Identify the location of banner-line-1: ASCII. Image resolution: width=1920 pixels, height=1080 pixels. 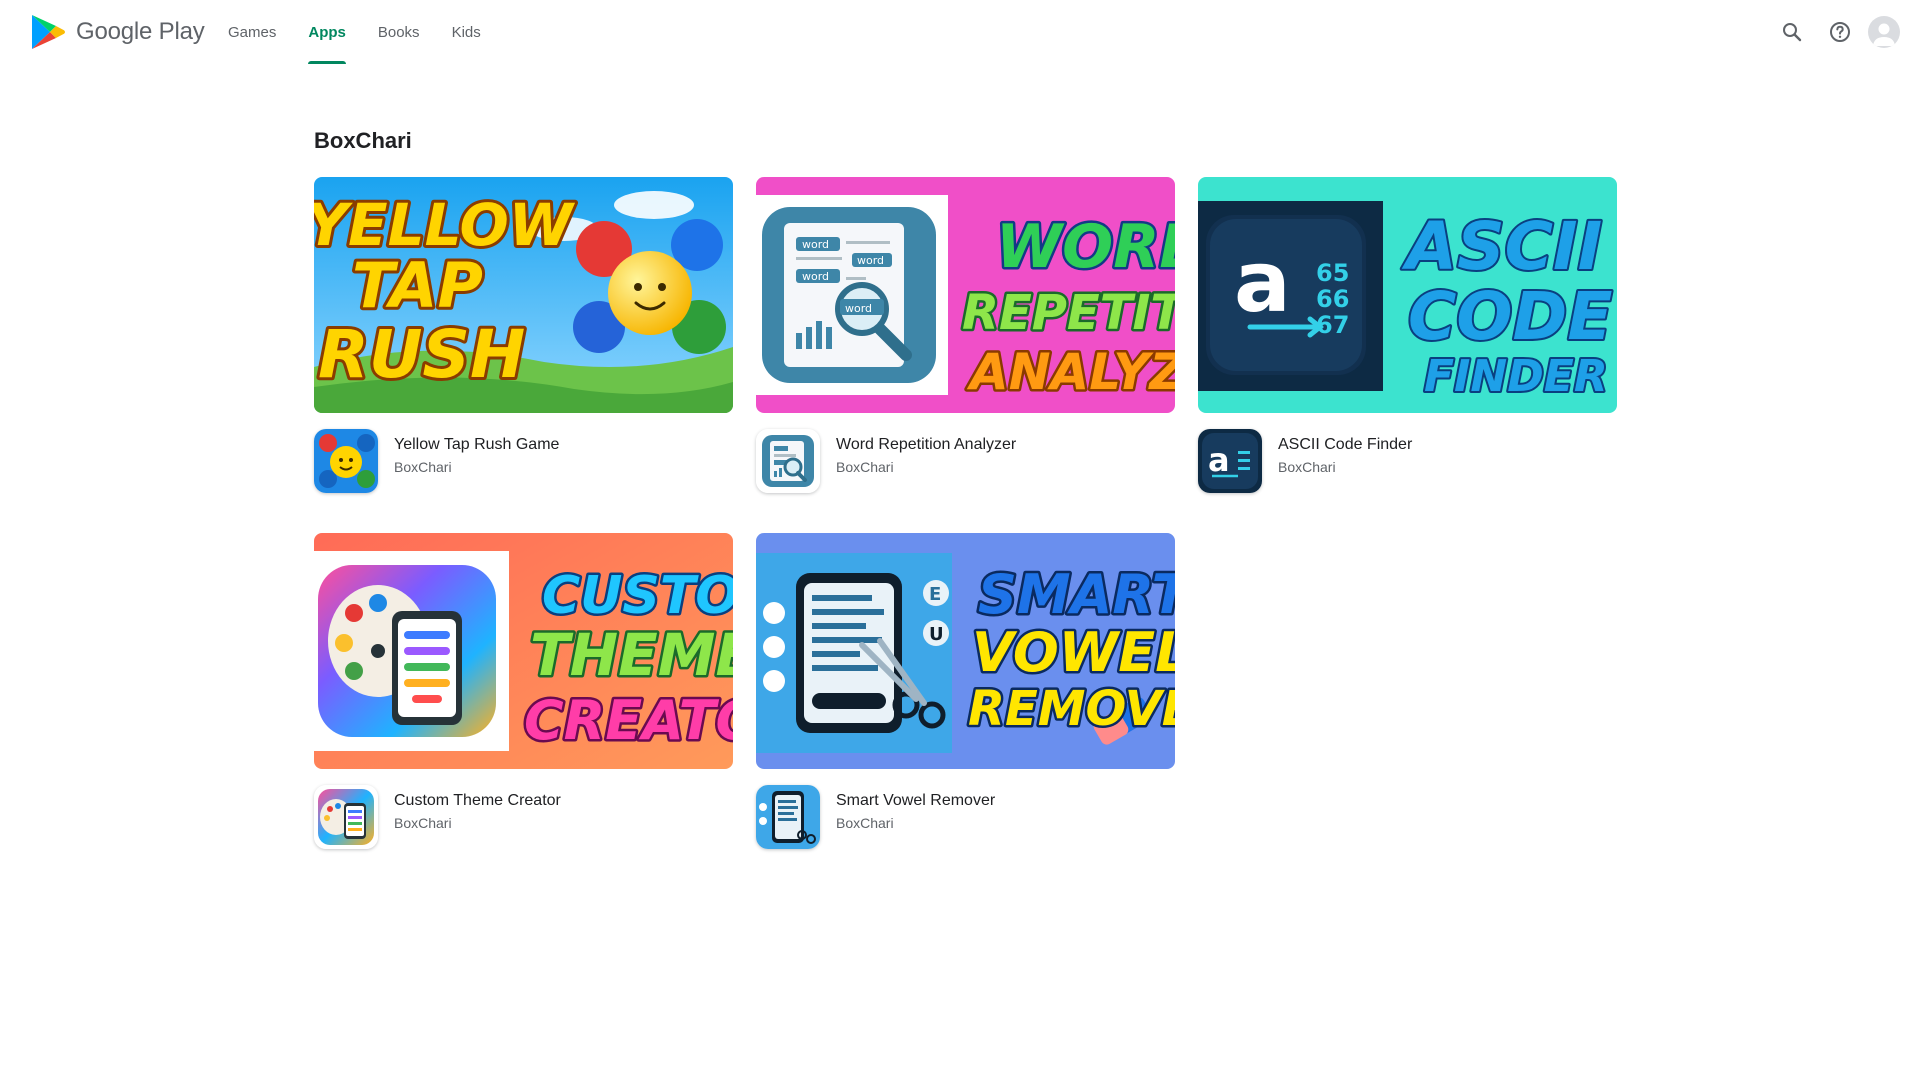
(1501, 246).